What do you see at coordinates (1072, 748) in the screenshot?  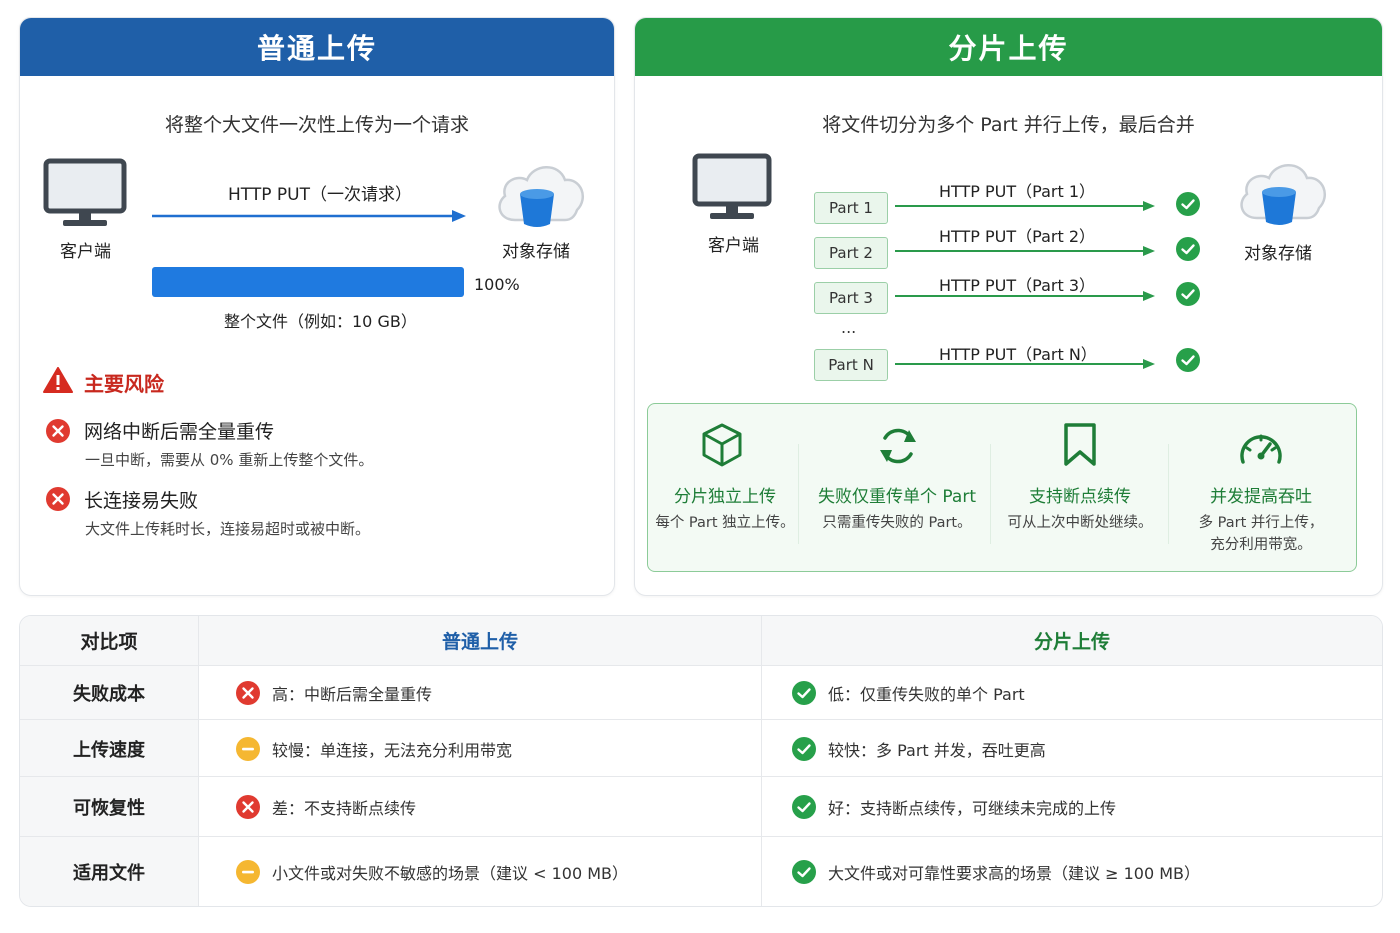 I see `cell-multipart: 较快：多 Part 并发，吞吐更高` at bounding box center [1072, 748].